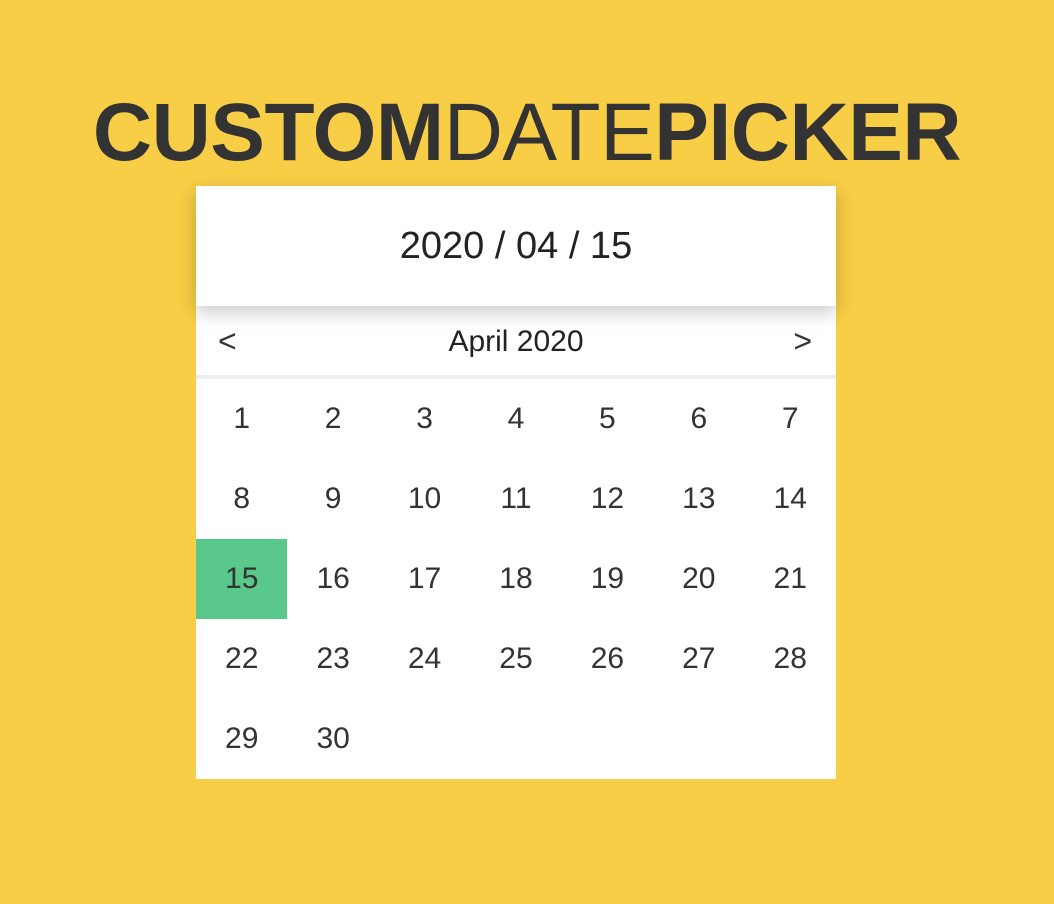  What do you see at coordinates (241, 499) in the screenshot?
I see `day-cell: 8` at bounding box center [241, 499].